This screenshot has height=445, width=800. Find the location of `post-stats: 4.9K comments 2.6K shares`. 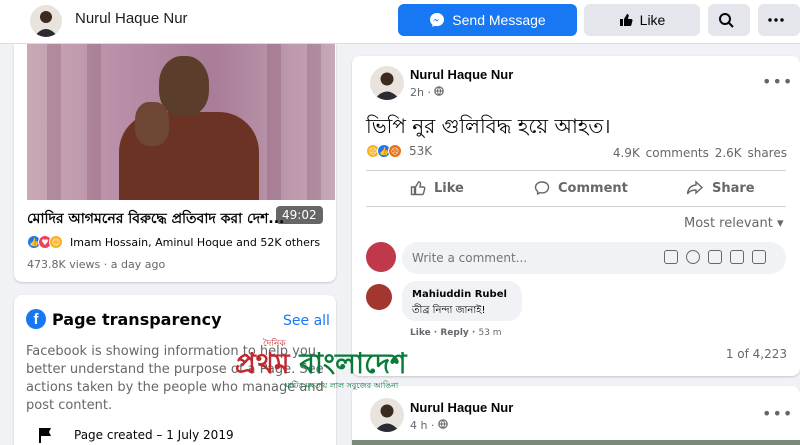

post-stats: 4.9K comments 2.6K shares is located at coordinates (700, 153).